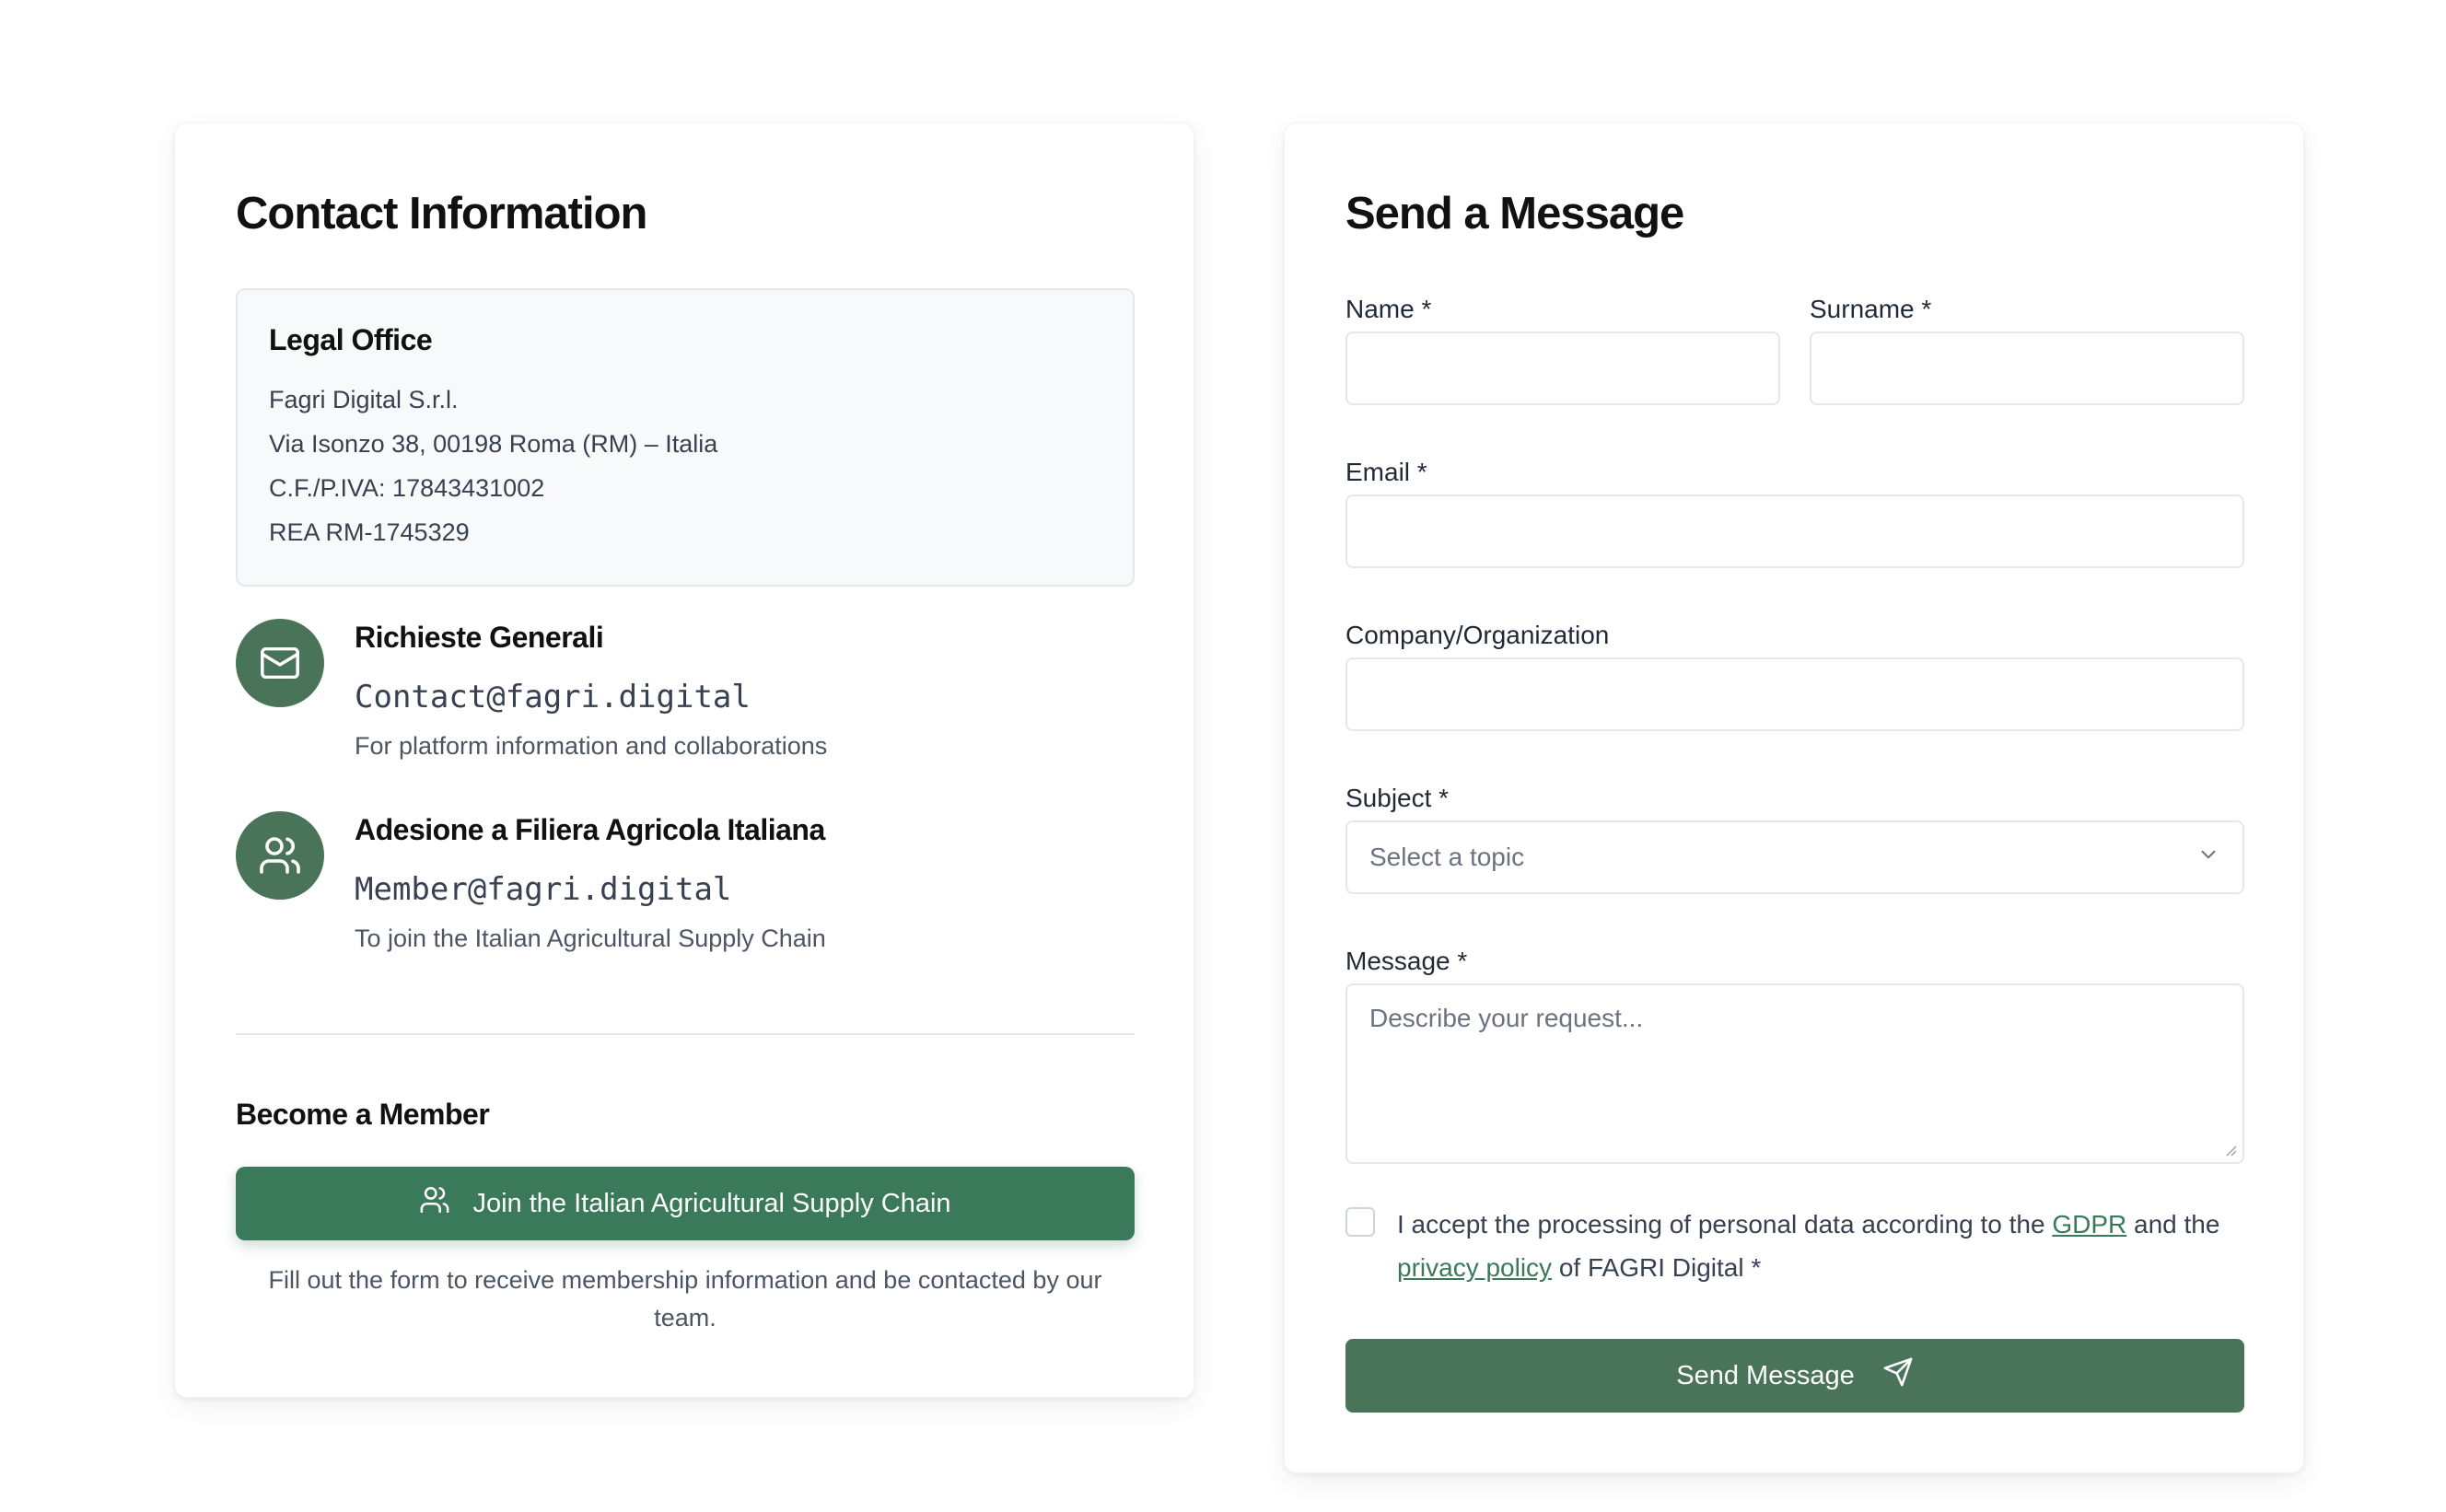 This screenshot has height=1512, width=2446. Describe the element at coordinates (1386, 472) in the screenshot. I see `email-label: Email *` at that location.